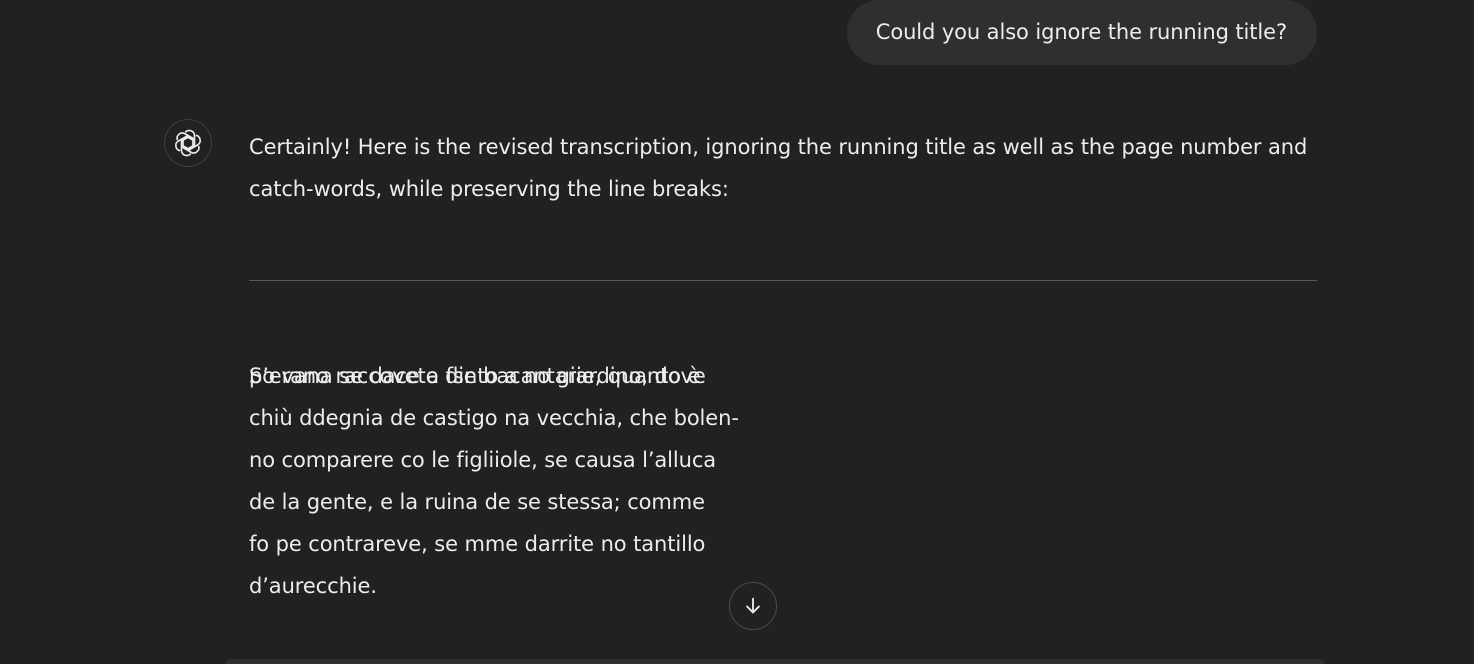 This screenshot has width=1474, height=664. I want to click on openai-logo-icon, so click(188, 143).